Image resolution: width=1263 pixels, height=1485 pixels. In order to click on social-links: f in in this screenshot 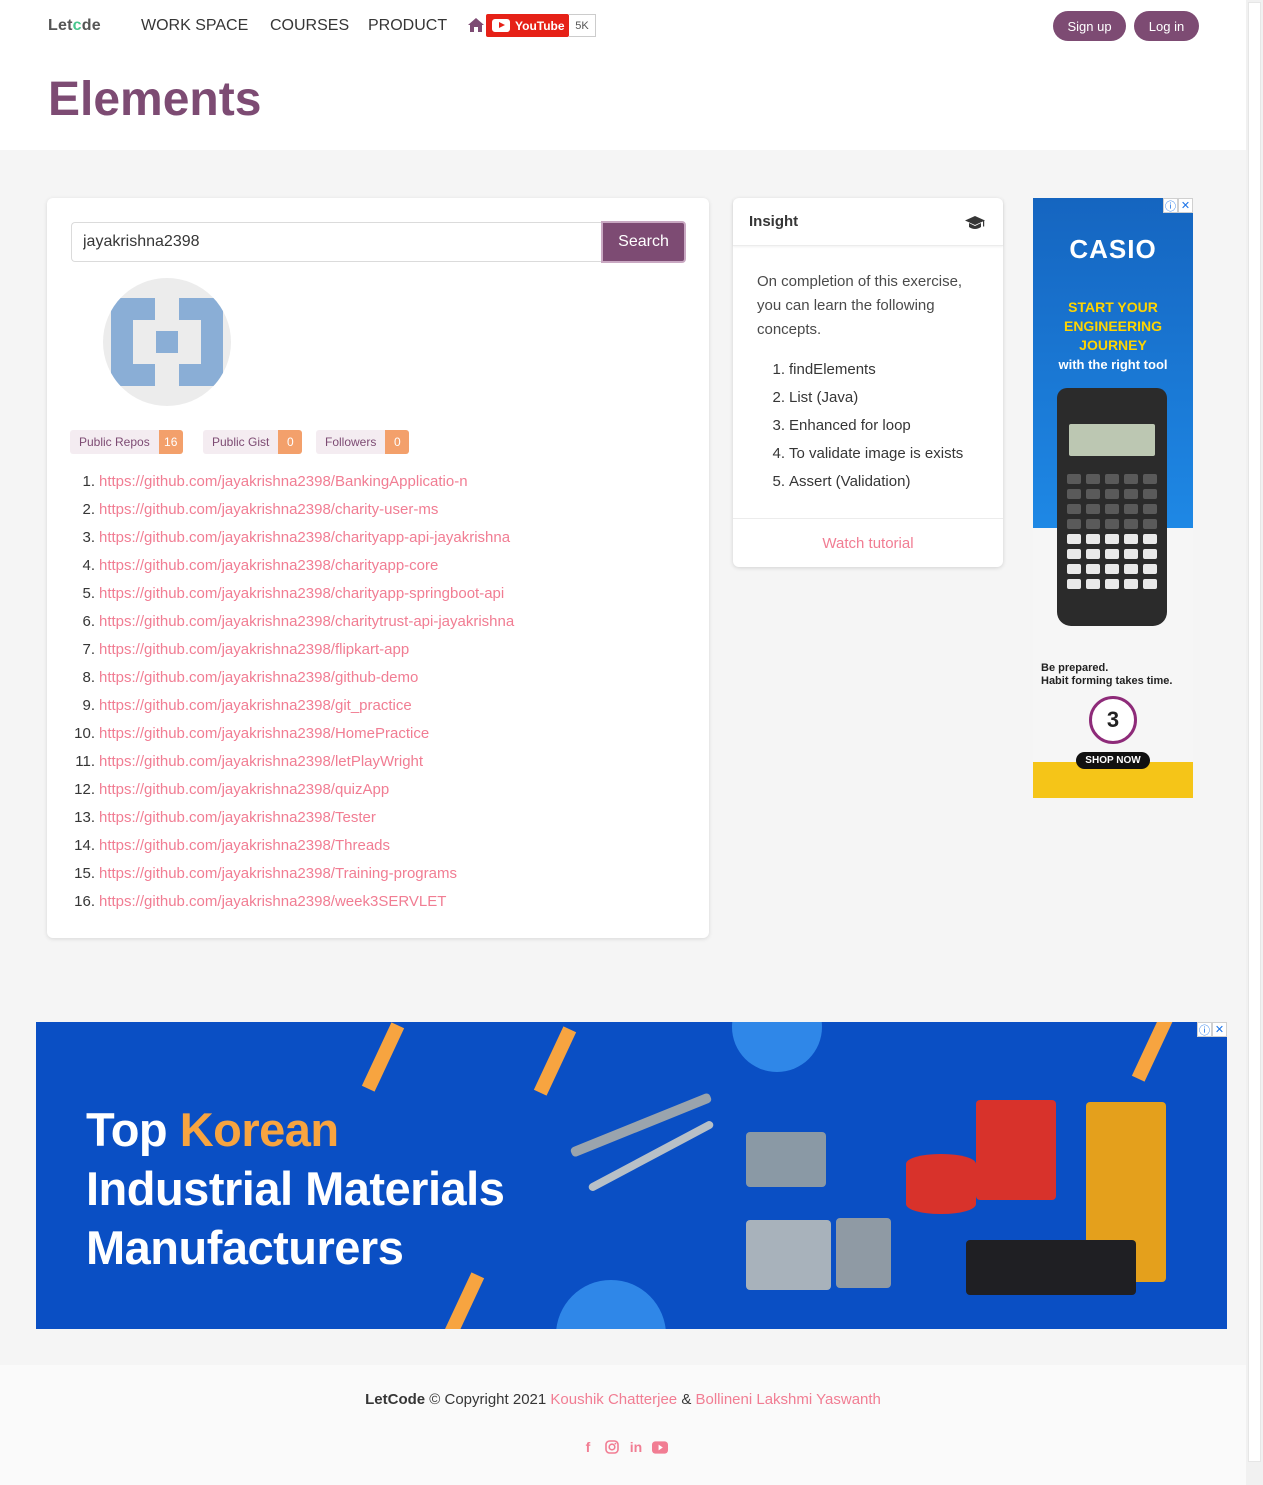, I will do `click(624, 1447)`.